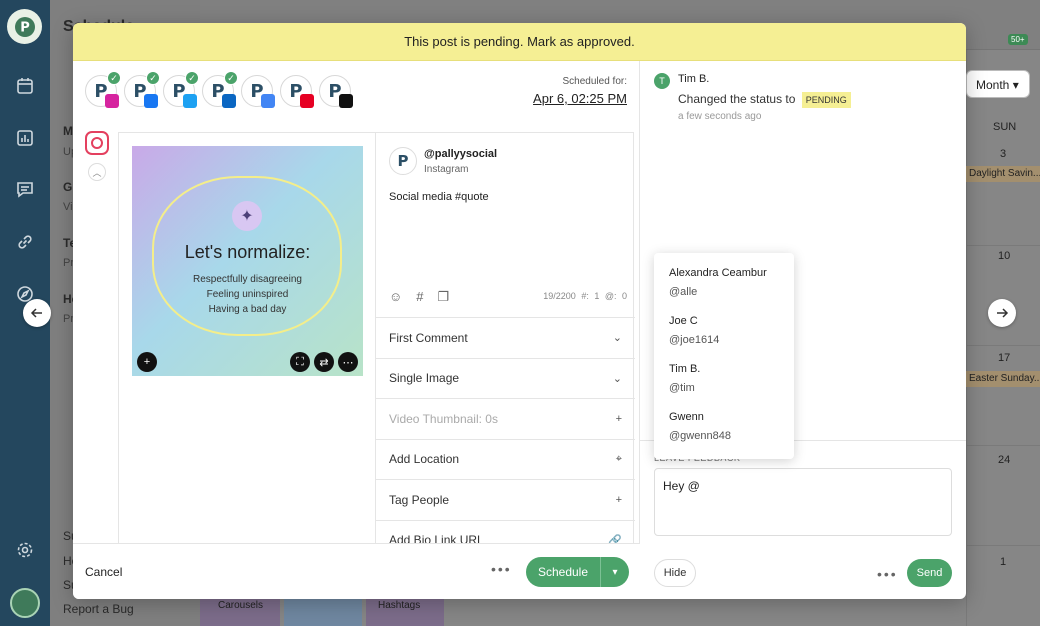 The image size is (1040, 626). I want to click on linkedin-account: P ✓, so click(220, 89).